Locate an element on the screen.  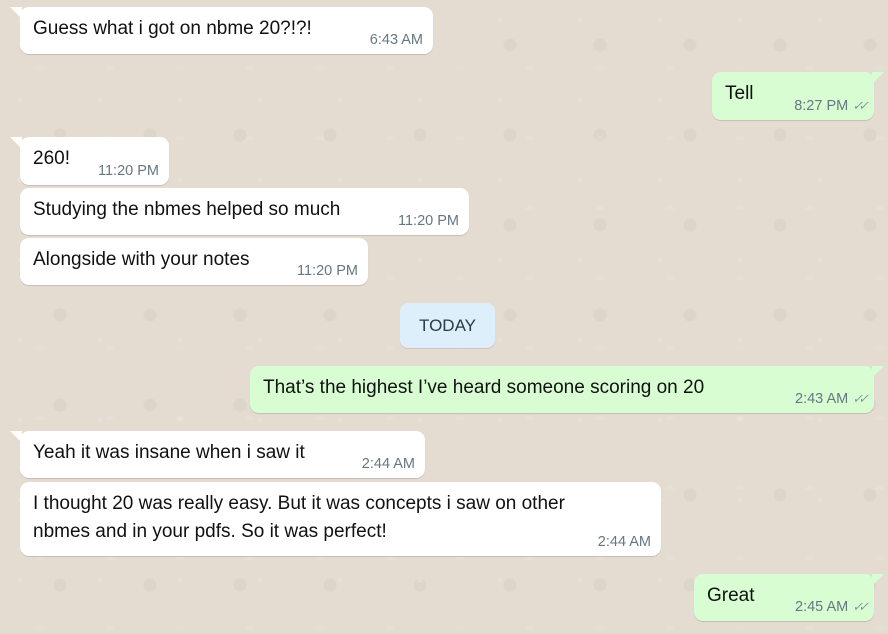
message-text: Studying the nbmes helped so much is located at coordinates (187, 209).